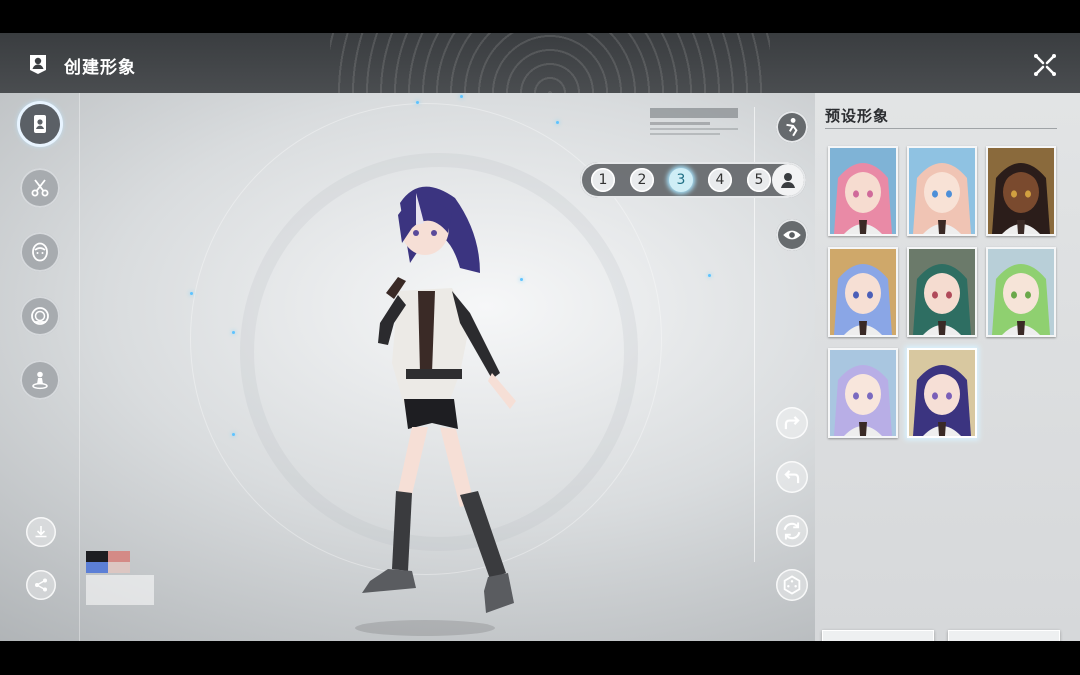  I want to click on ornament-pattern, so click(550, 63).